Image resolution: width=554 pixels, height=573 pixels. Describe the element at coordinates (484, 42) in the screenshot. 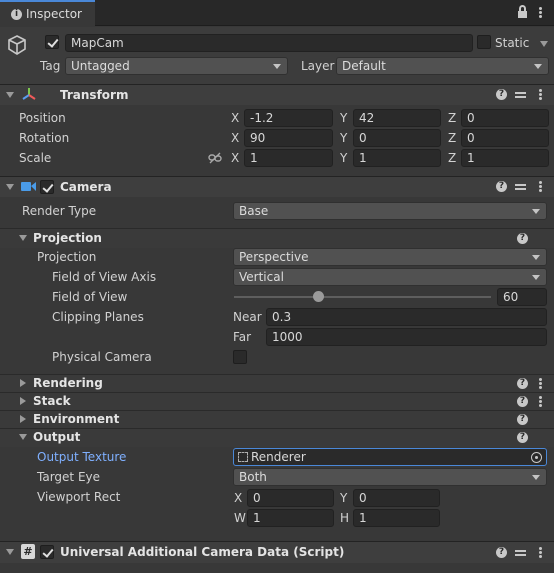

I see `static-checkbox` at that location.